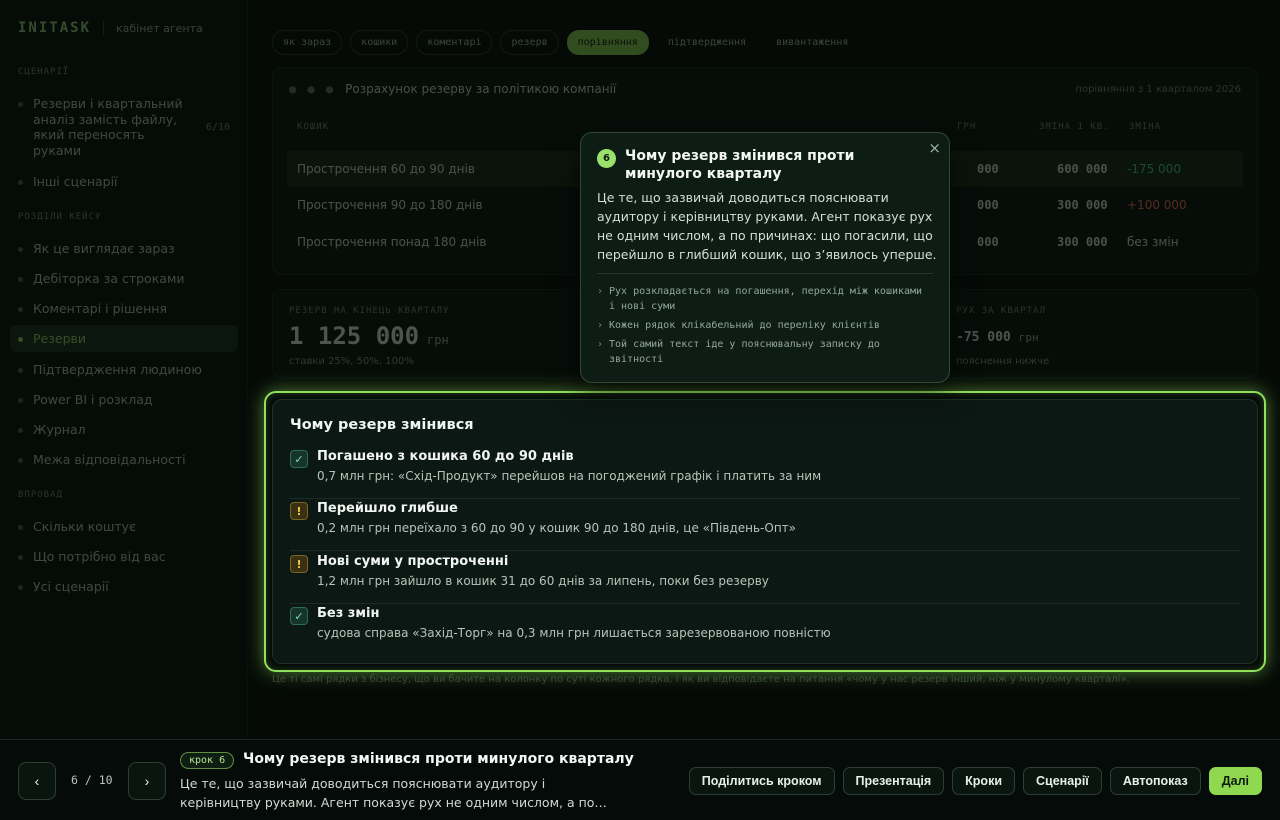 This screenshot has height=820, width=1280. Describe the element at coordinates (765, 273) in the screenshot. I see `popover-divider` at that location.